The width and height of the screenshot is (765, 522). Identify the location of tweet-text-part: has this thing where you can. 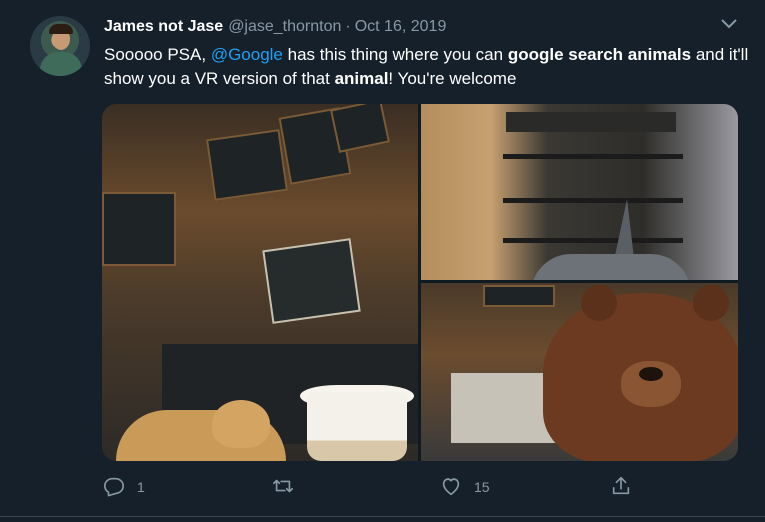
(395, 54).